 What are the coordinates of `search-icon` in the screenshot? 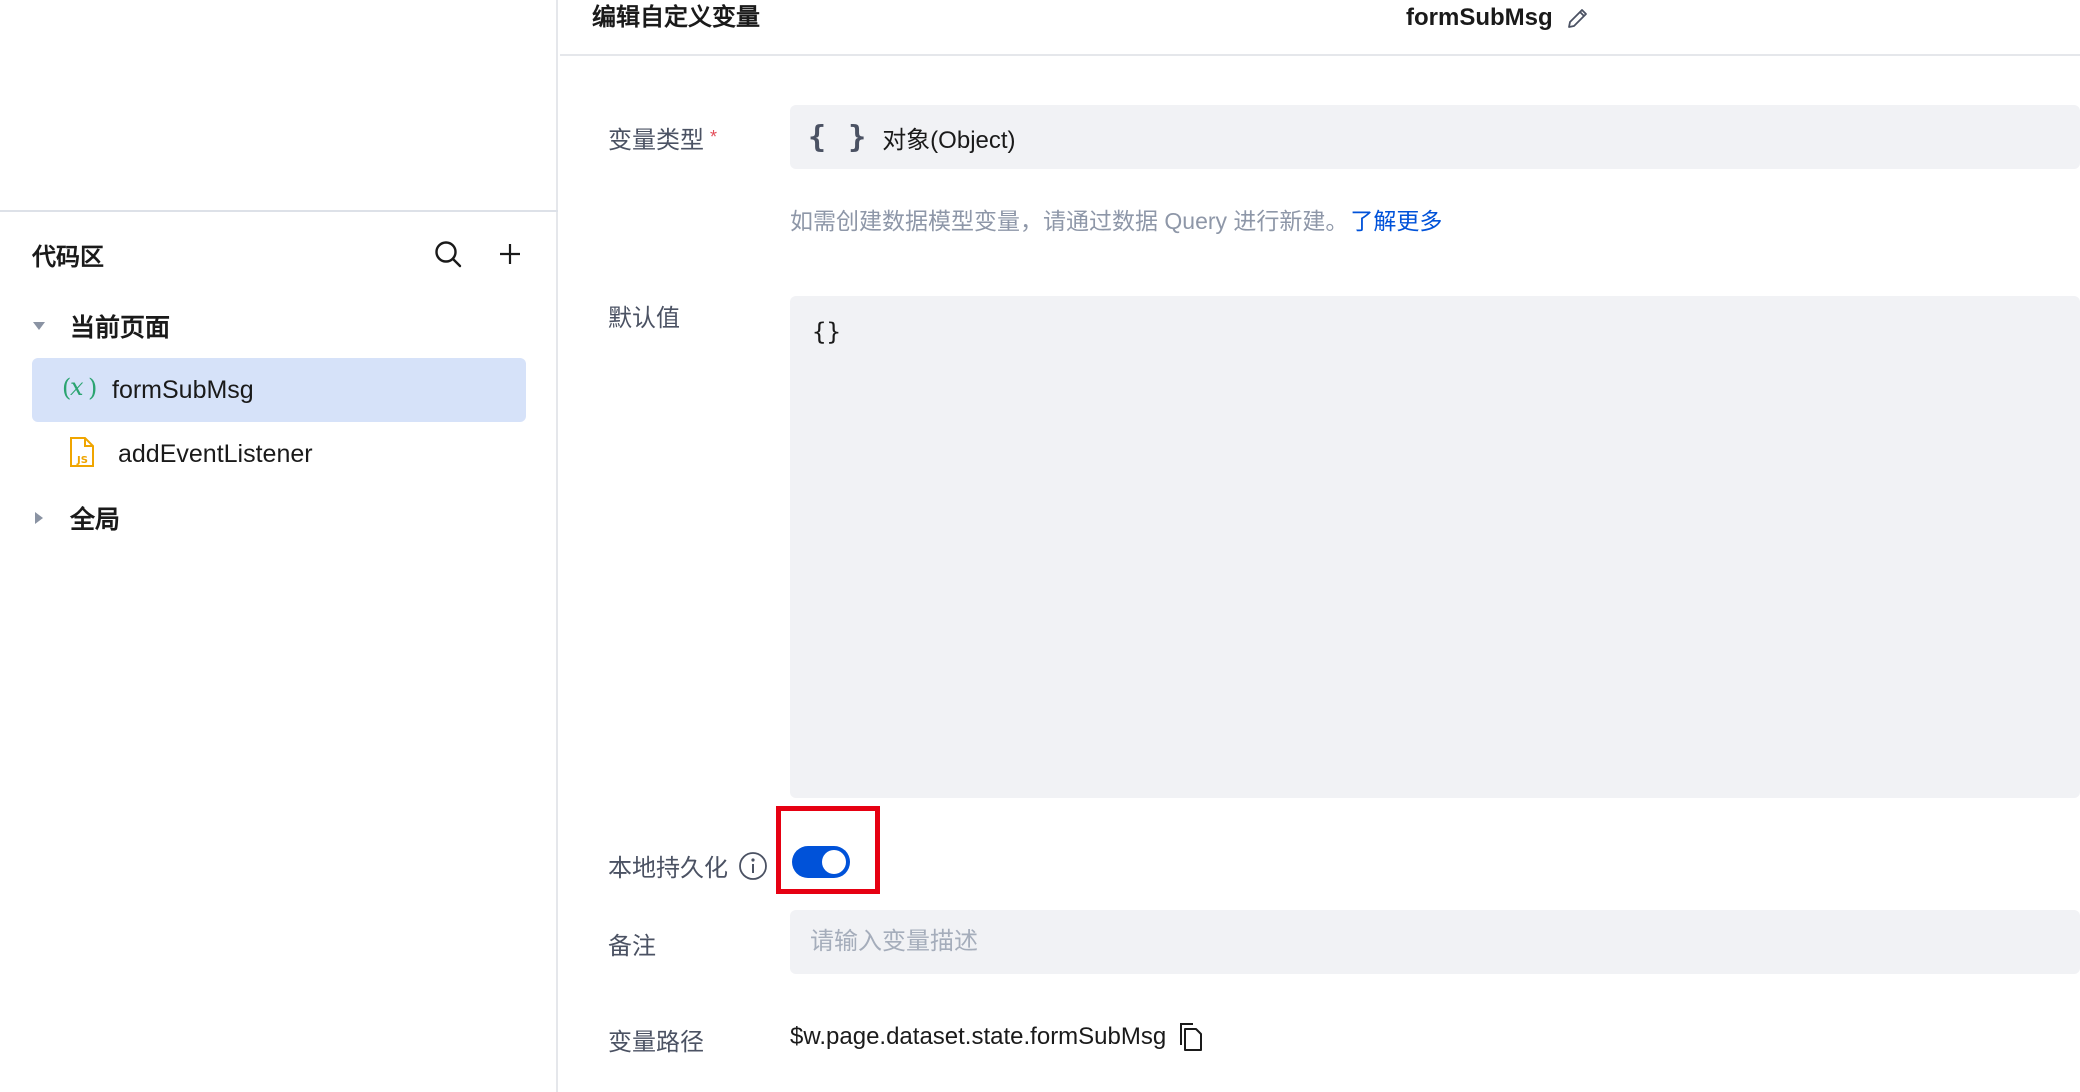 It's located at (448, 254).